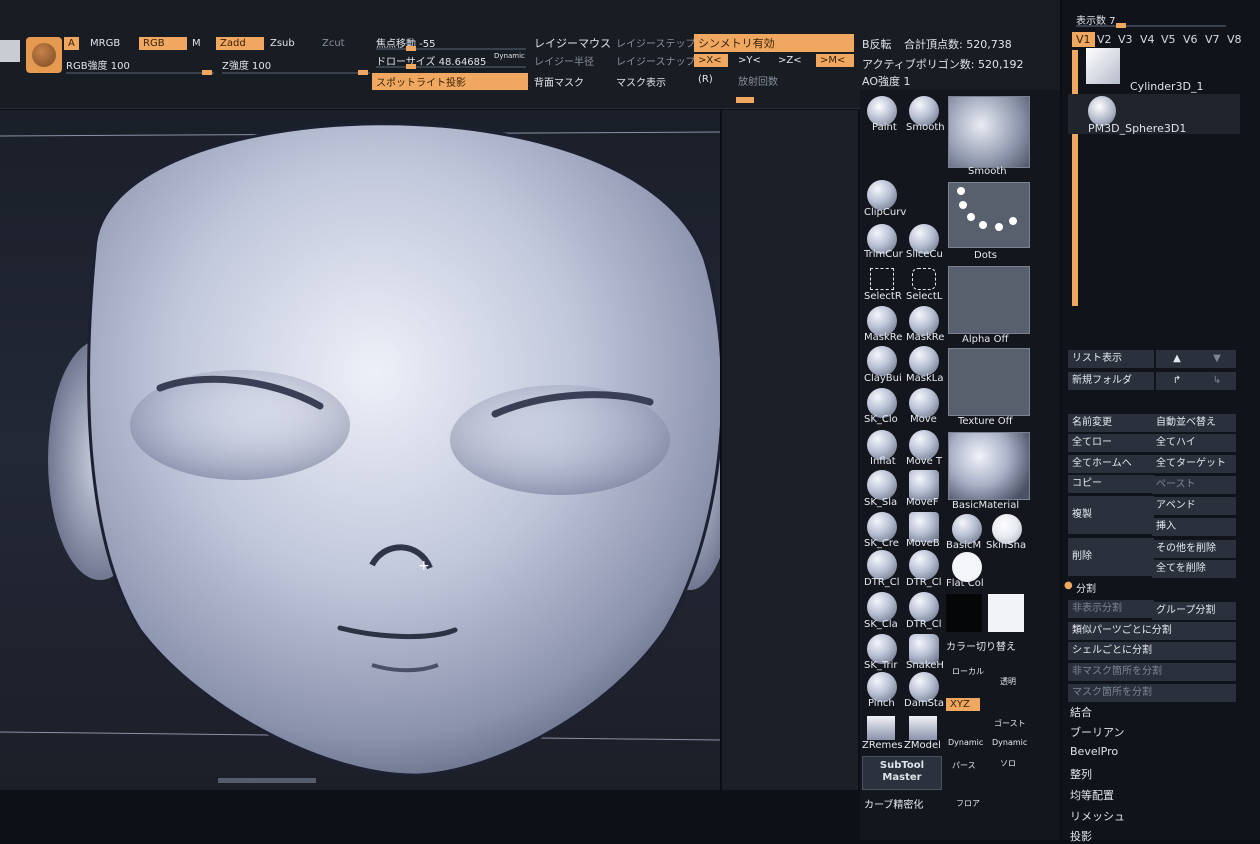  I want to click on secondary-color-swatch, so click(964, 613).